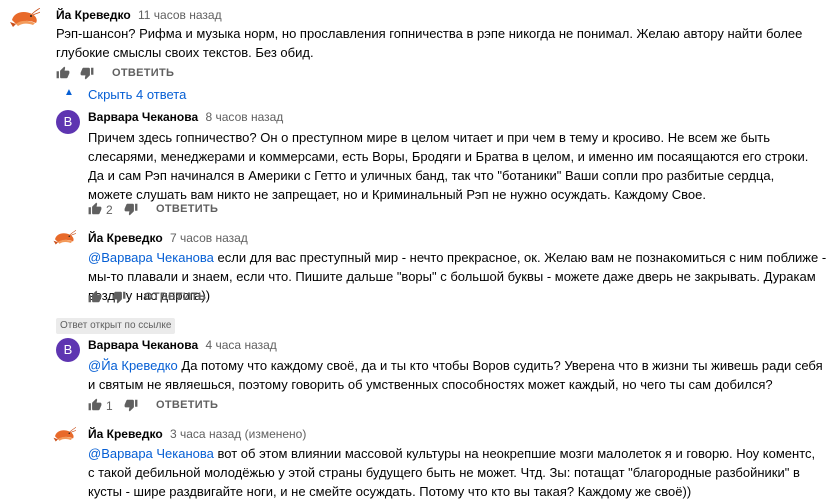 The height and width of the screenshot is (501, 840). I want to click on comment-actions: 2 ОТВЕТИТЬ, so click(184, 210).